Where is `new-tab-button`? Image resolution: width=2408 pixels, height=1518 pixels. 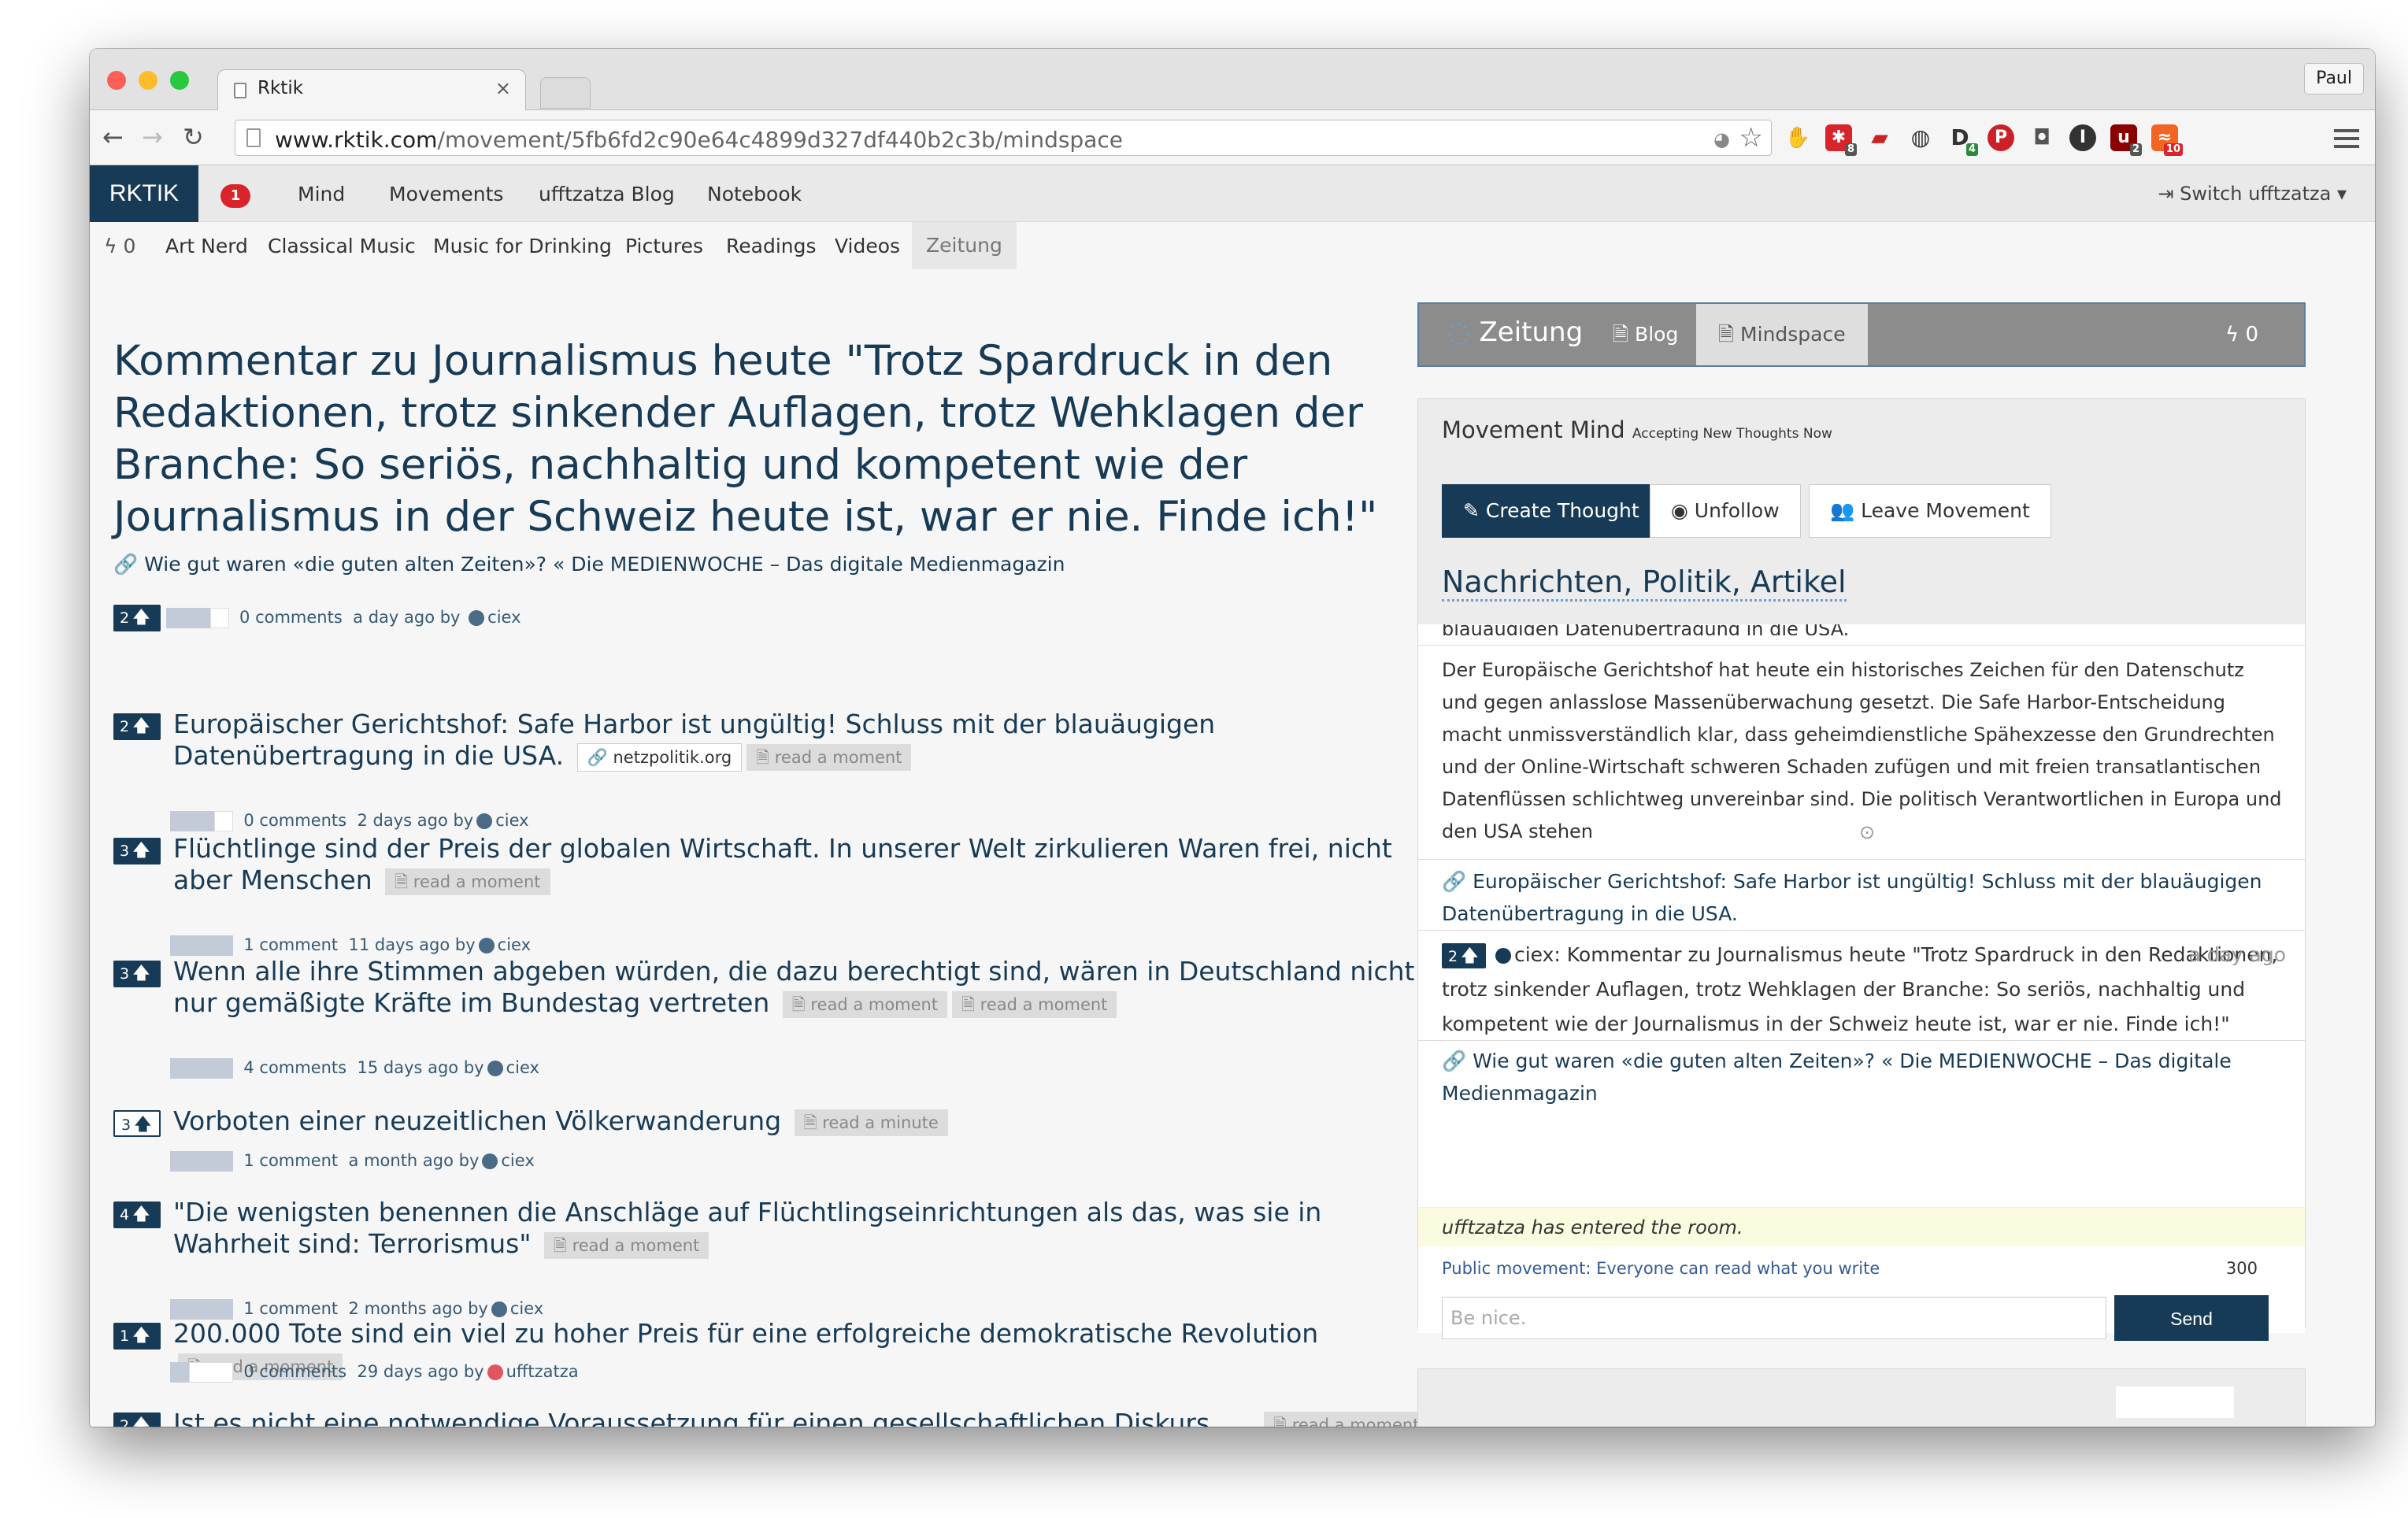 new-tab-button is located at coordinates (565, 93).